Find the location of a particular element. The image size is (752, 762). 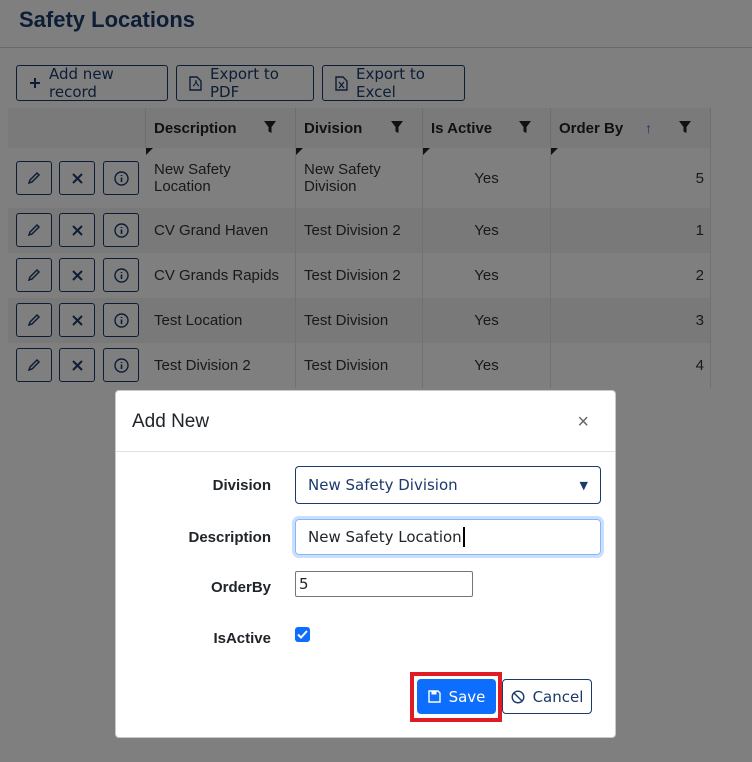

division-select: New Safety Division ▼ is located at coordinates (448, 485).